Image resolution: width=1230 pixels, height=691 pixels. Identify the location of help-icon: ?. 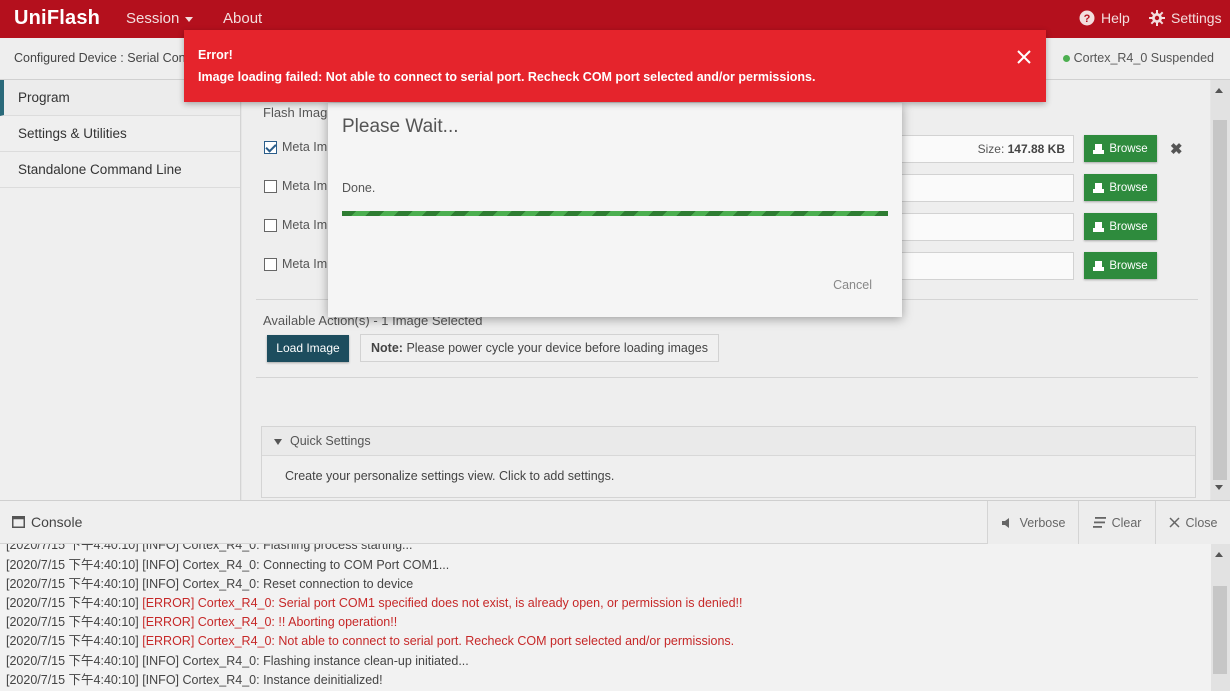
(1087, 18).